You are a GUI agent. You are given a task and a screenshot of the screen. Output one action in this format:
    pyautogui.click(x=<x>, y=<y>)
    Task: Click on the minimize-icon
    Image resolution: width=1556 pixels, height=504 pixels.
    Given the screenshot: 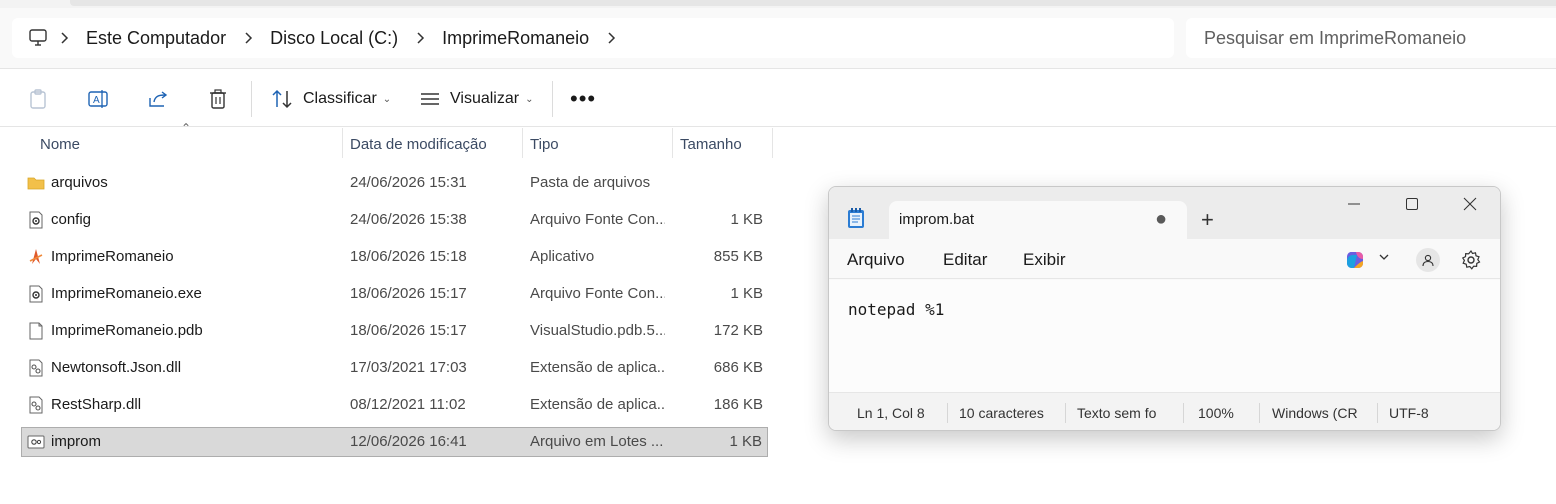 What is the action you would take?
    pyautogui.click(x=1354, y=204)
    